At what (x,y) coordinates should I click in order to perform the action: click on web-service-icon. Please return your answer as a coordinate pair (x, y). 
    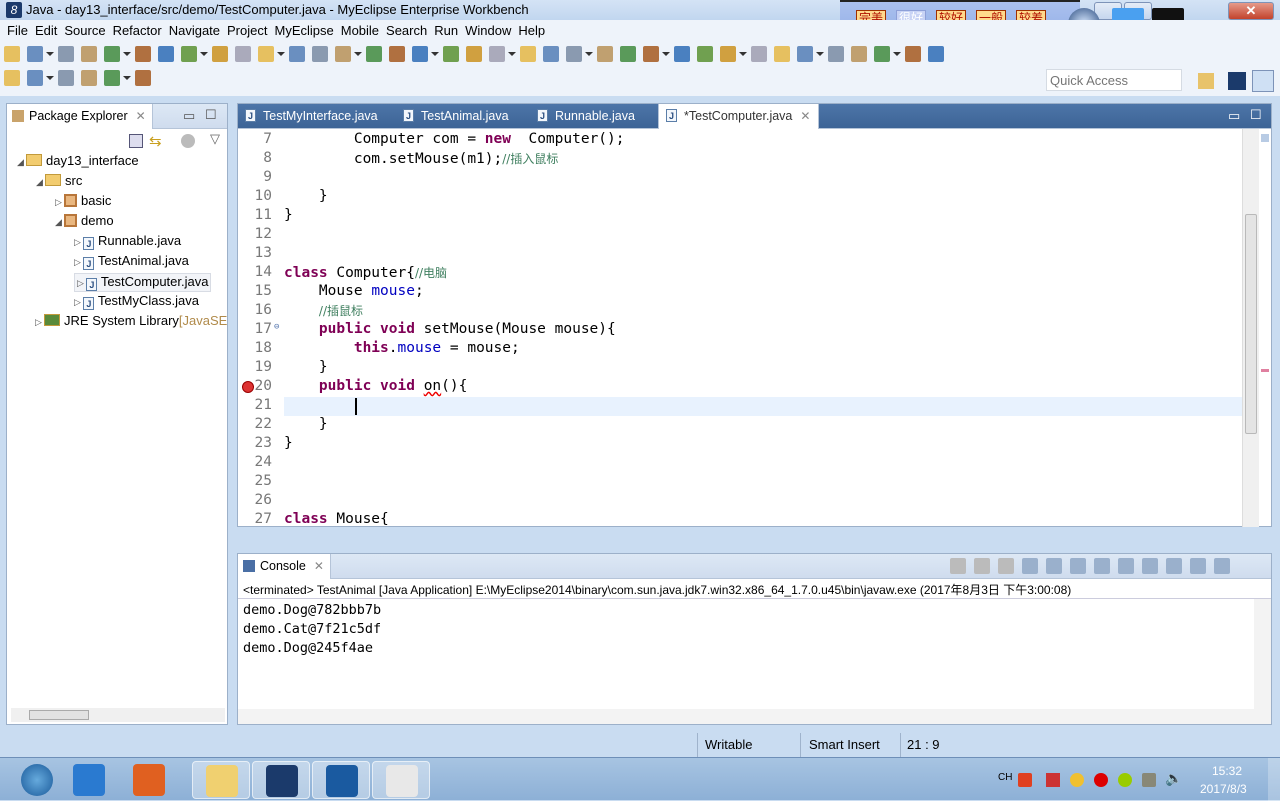
    Looking at the image, I should click on (243, 54).